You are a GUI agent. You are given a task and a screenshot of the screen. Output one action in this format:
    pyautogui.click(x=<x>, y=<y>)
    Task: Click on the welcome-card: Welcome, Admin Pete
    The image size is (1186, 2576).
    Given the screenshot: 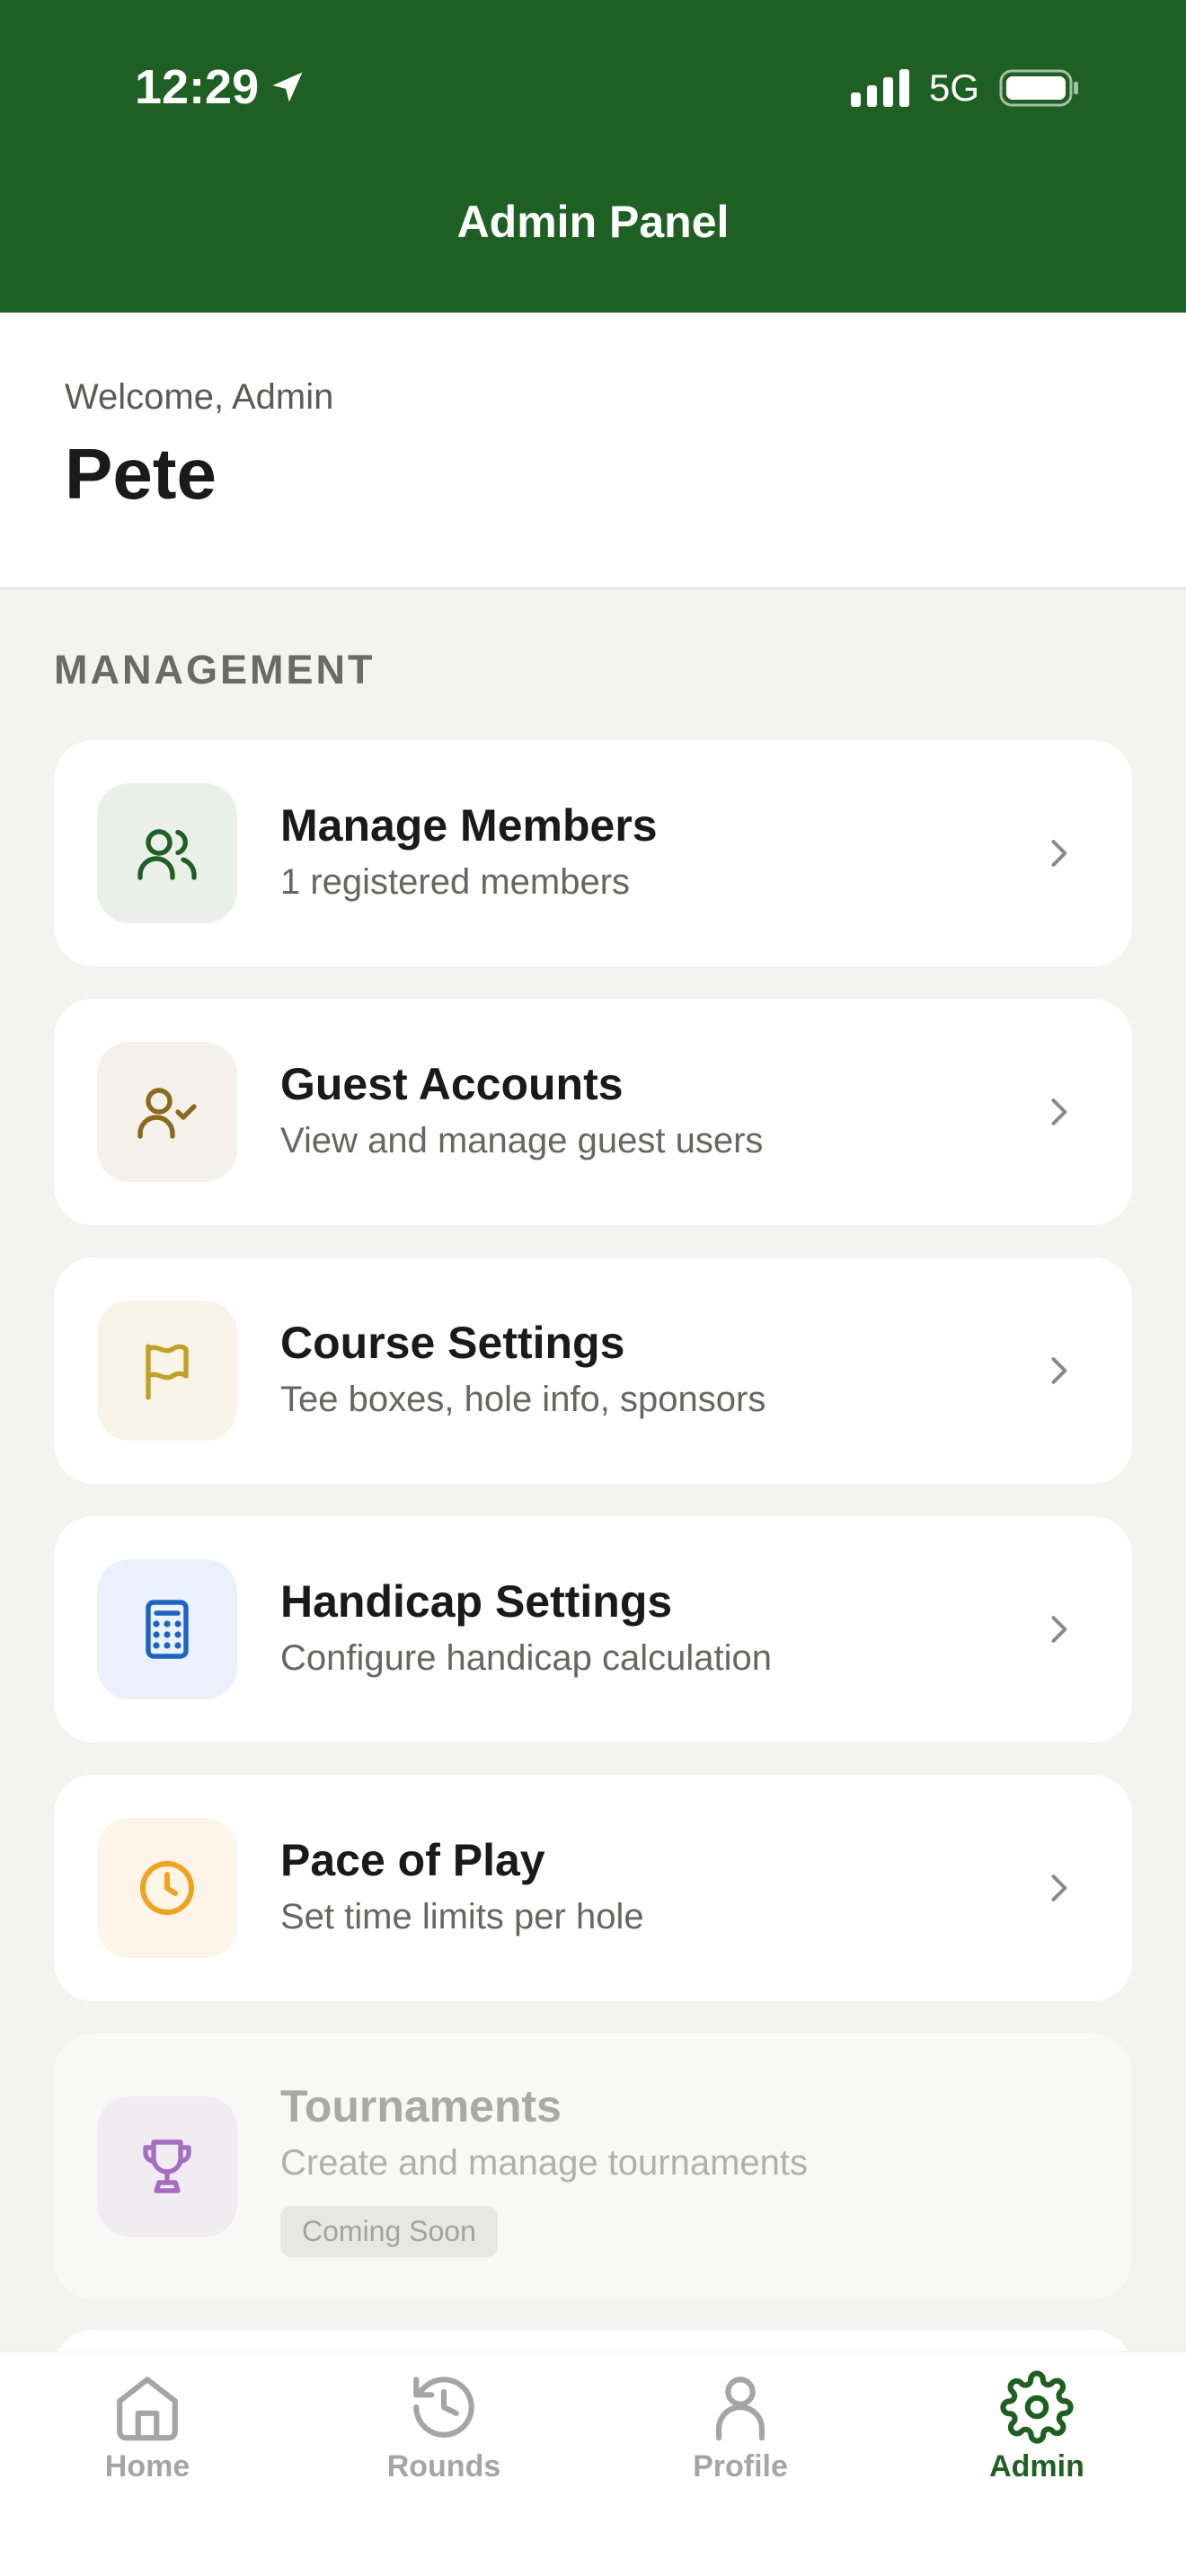 What is the action you would take?
    pyautogui.click(x=593, y=451)
    